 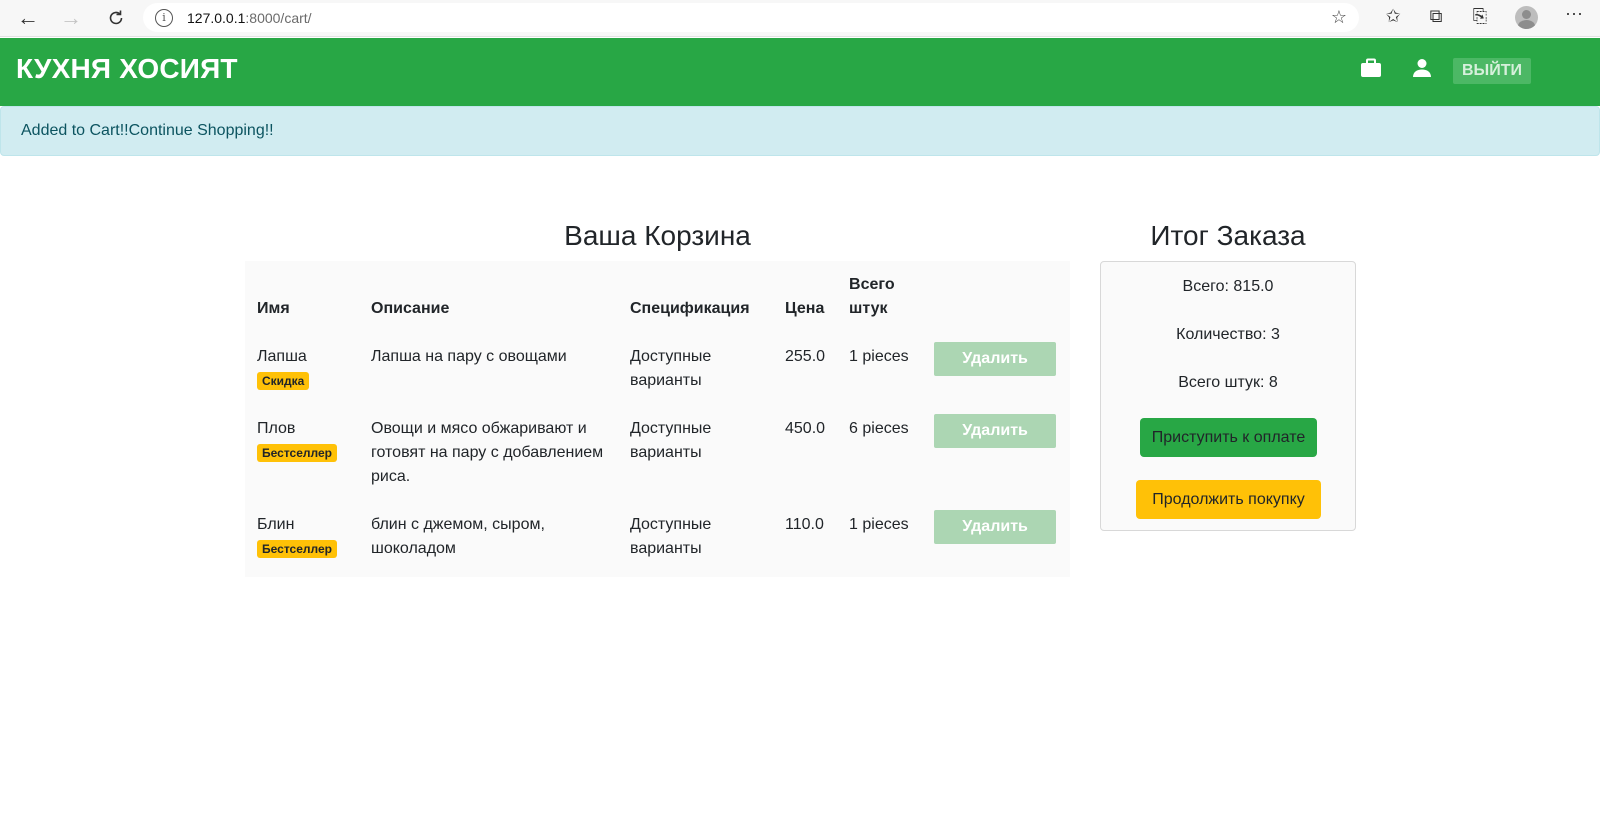 What do you see at coordinates (147, 130) in the screenshot?
I see `alert-message: Added to Cart!!Continue Shopping!!` at bounding box center [147, 130].